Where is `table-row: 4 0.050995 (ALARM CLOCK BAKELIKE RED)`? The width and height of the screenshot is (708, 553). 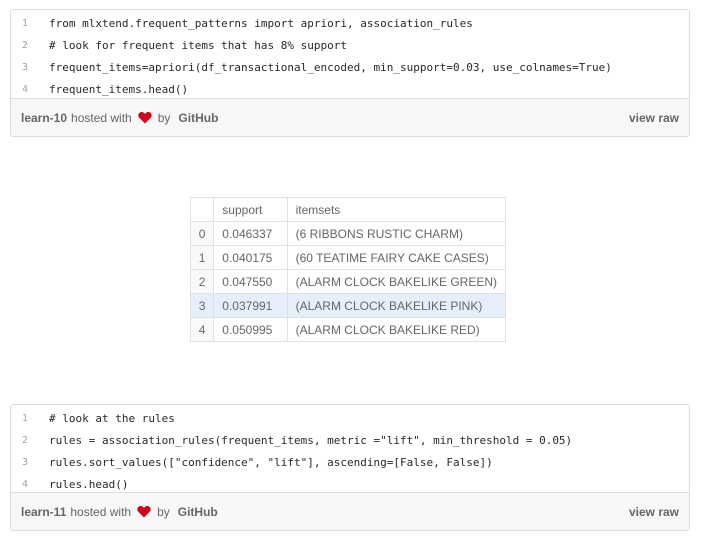
table-row: 4 0.050995 (ALARM CLOCK BAKELIKE RED) is located at coordinates (348, 329).